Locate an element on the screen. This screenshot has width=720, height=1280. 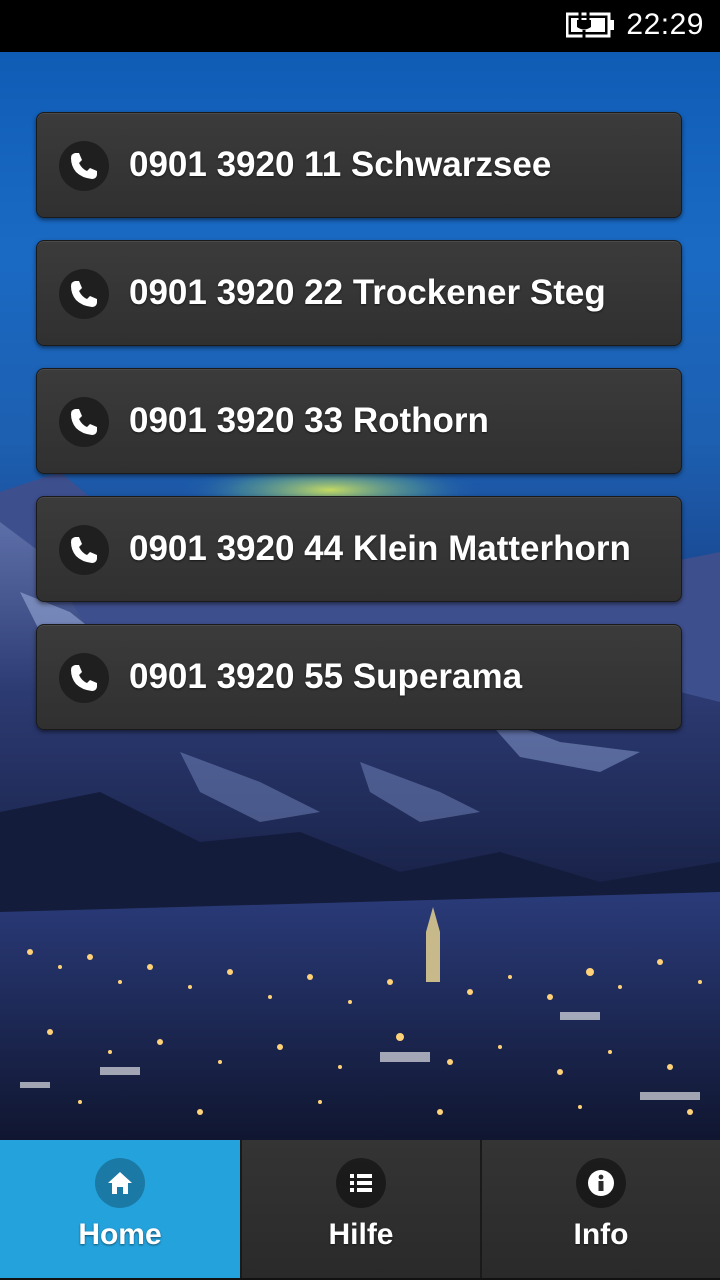
call-button-label: 0901 3920 22 Trockener Steg is located at coordinates (367, 292).